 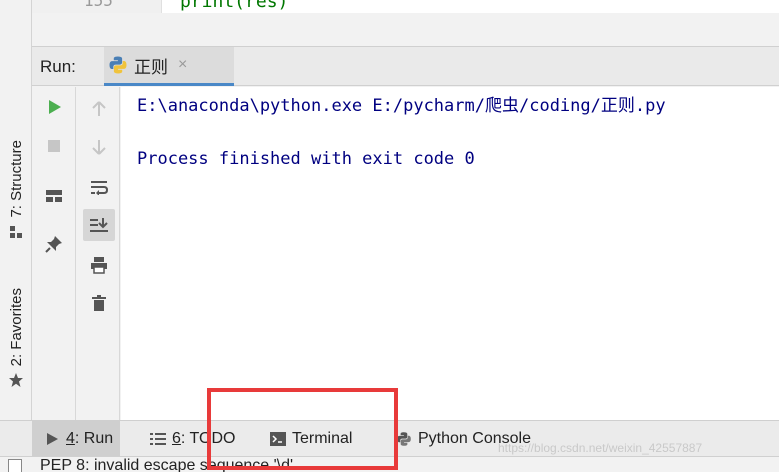 What do you see at coordinates (306, 159) in the screenshot?
I see `console-line-exit: Process finished with exit code 0` at bounding box center [306, 159].